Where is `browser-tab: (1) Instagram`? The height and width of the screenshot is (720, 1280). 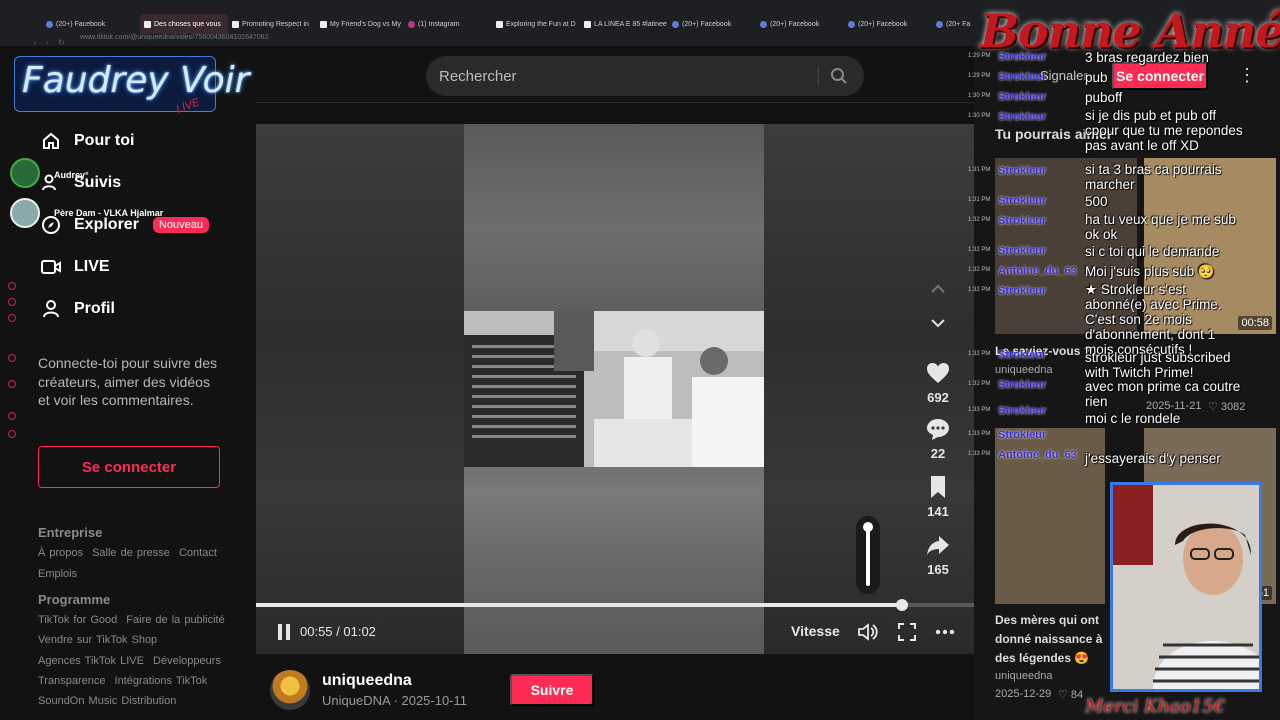
browser-tab: (1) Instagram is located at coordinates (448, 24).